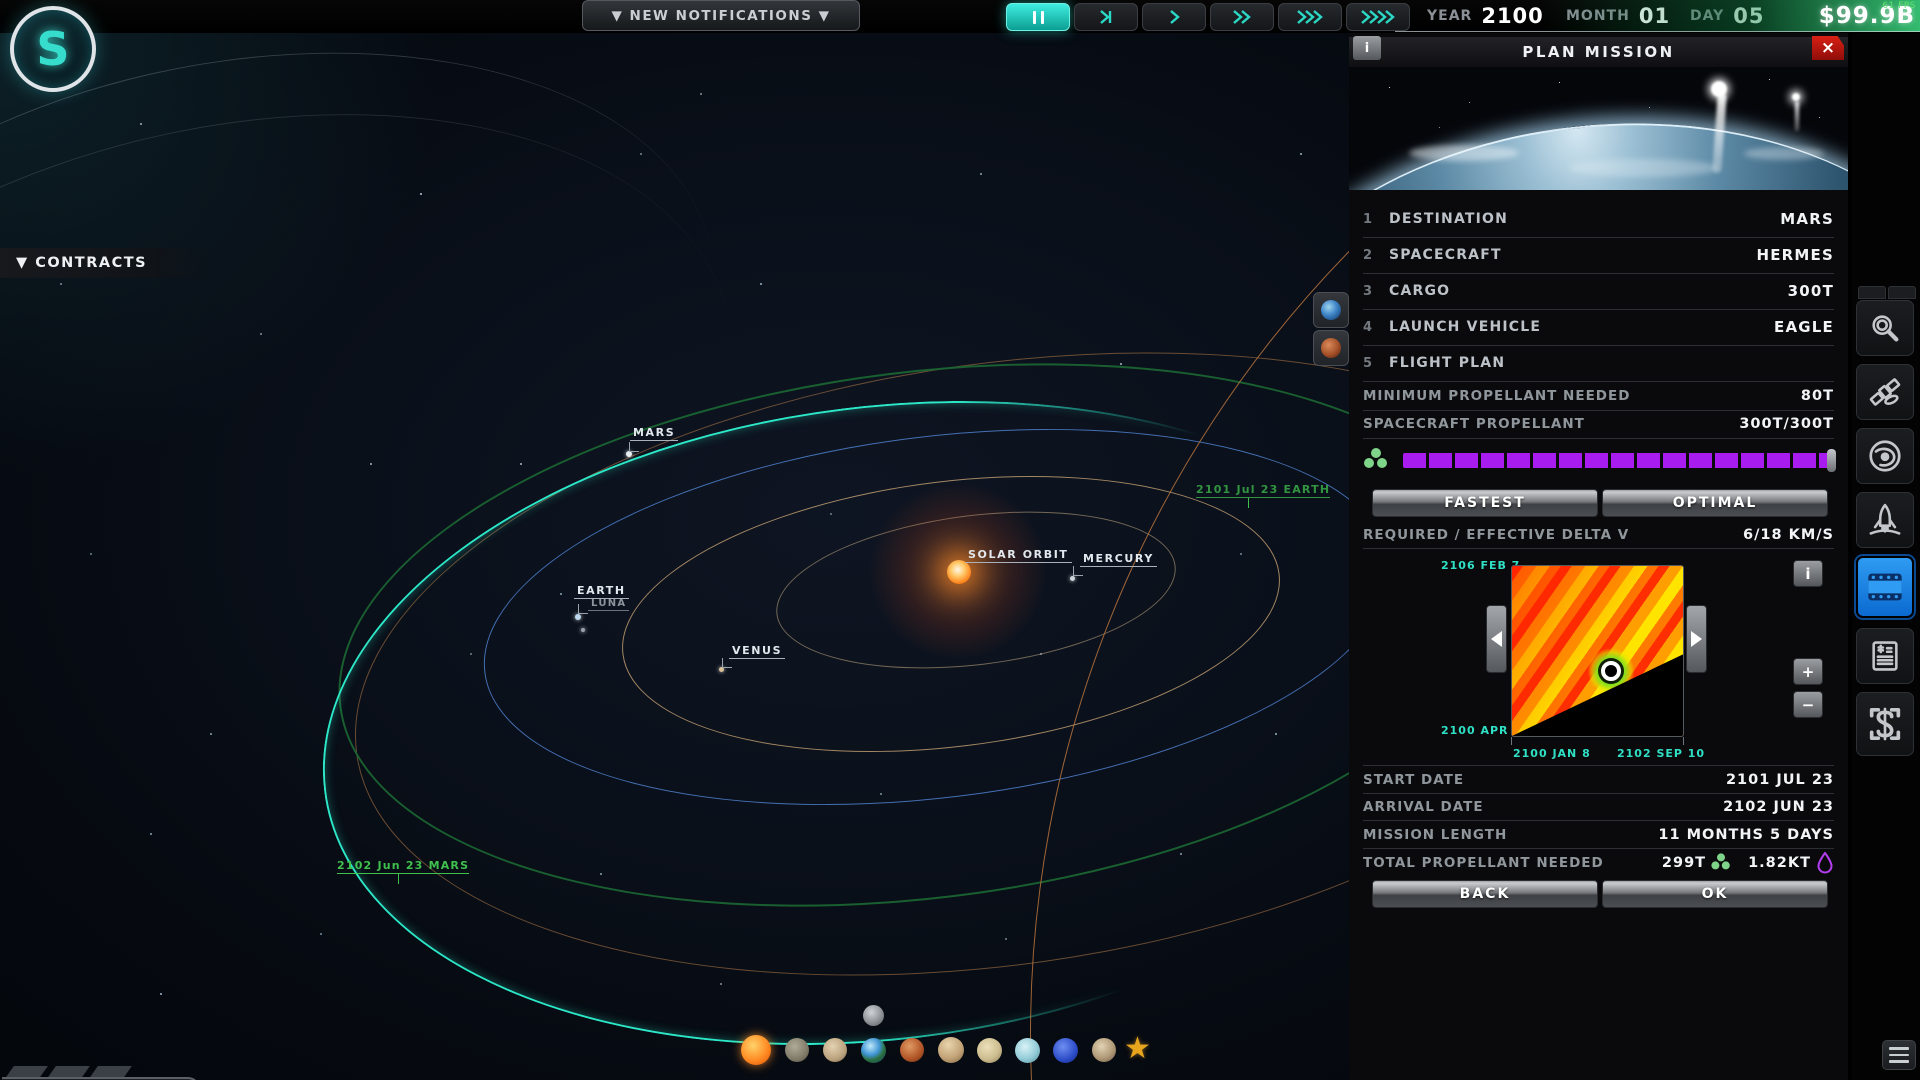  I want to click on footer-mercury-icon, so click(797, 1050).